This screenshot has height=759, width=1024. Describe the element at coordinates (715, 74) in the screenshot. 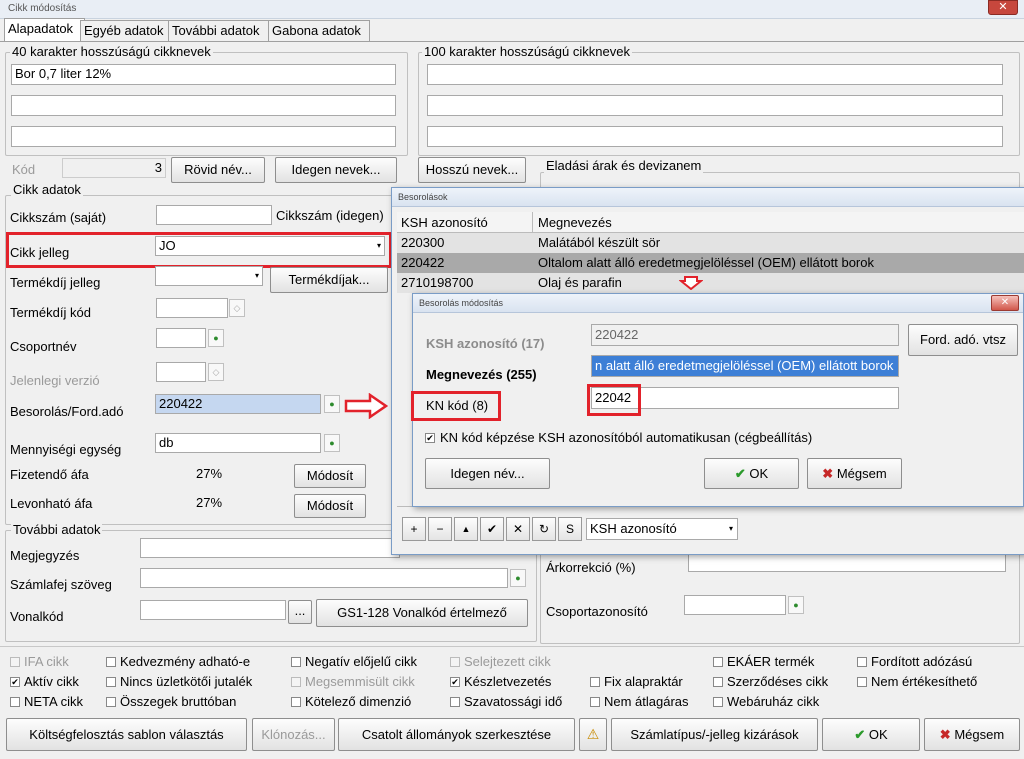

I see `name100-line1-input` at that location.